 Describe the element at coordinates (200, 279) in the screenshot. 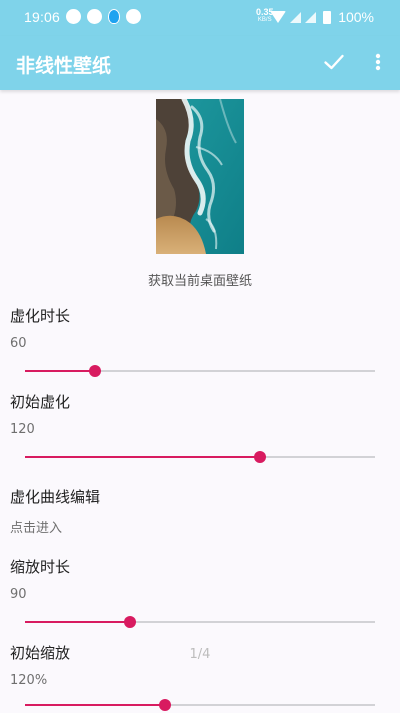

I see `get-current-wallpaper-link: 获取当前桌面壁纸` at that location.